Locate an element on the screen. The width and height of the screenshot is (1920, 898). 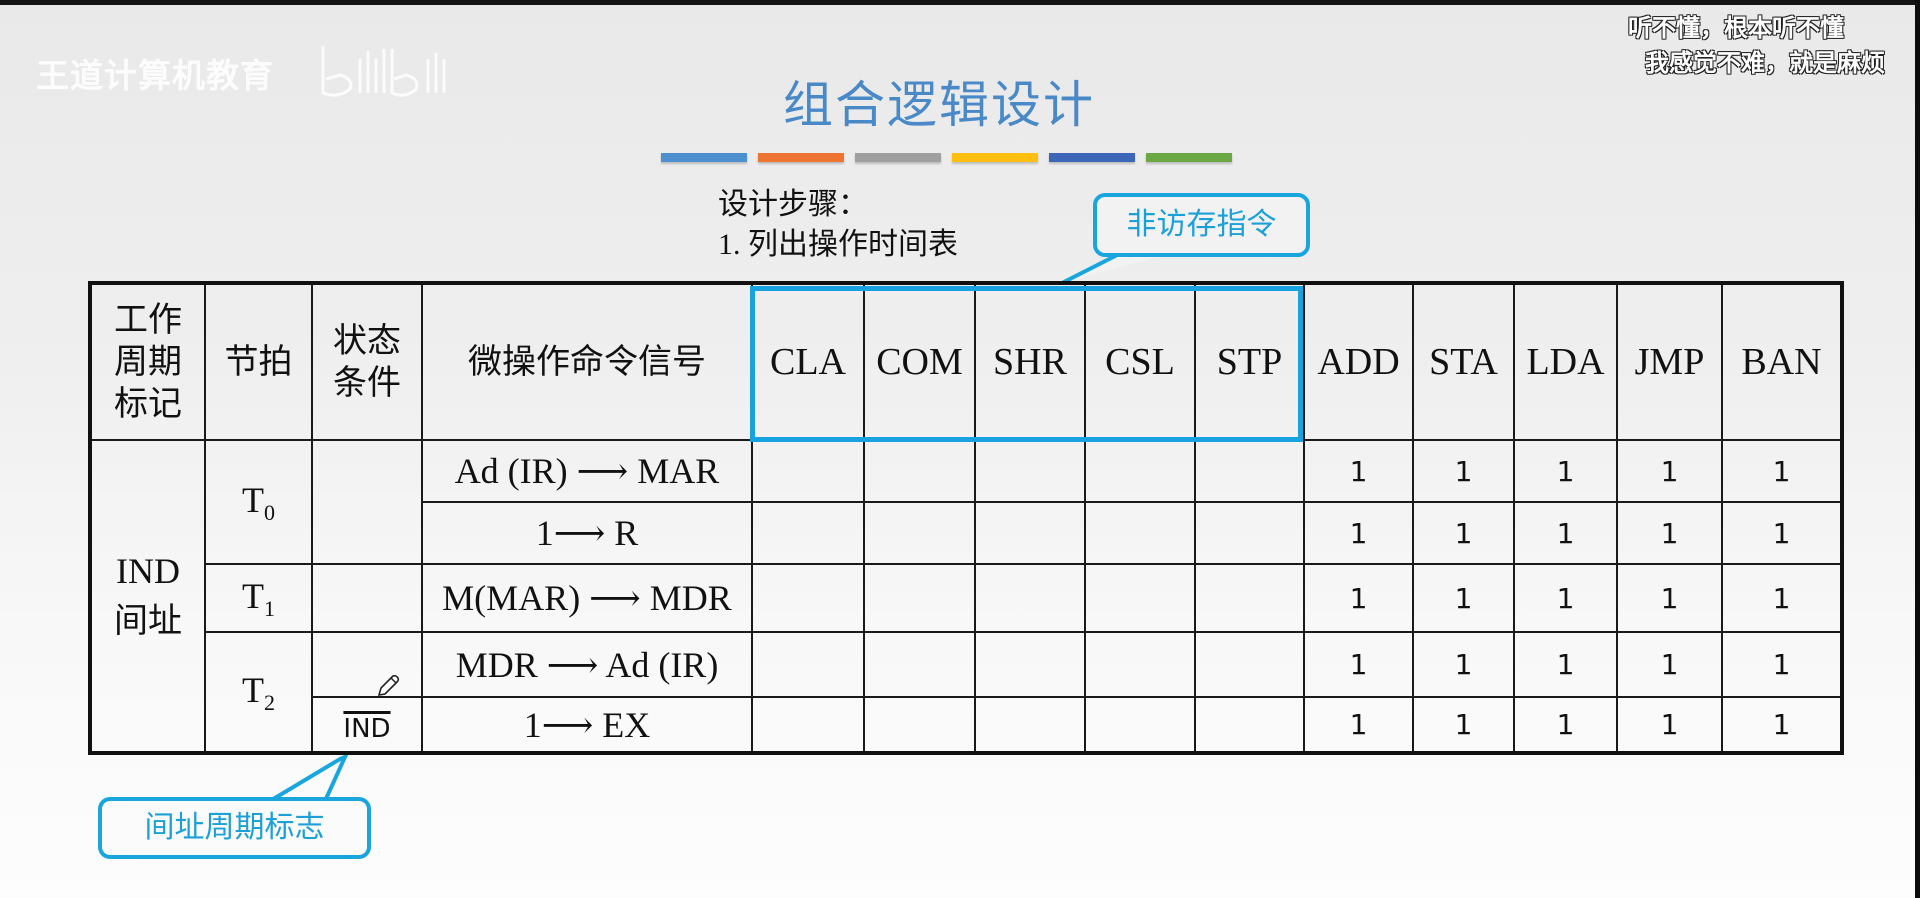
header-micro-op: 微操作命令信号 is located at coordinates (587, 361).